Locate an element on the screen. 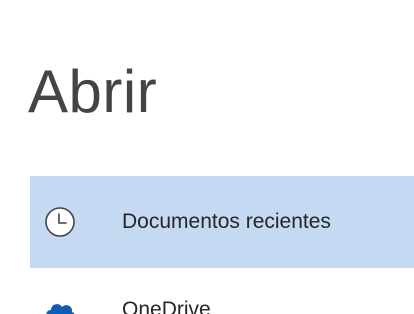  nav-item-label: OneDrive is located at coordinates (166, 306).